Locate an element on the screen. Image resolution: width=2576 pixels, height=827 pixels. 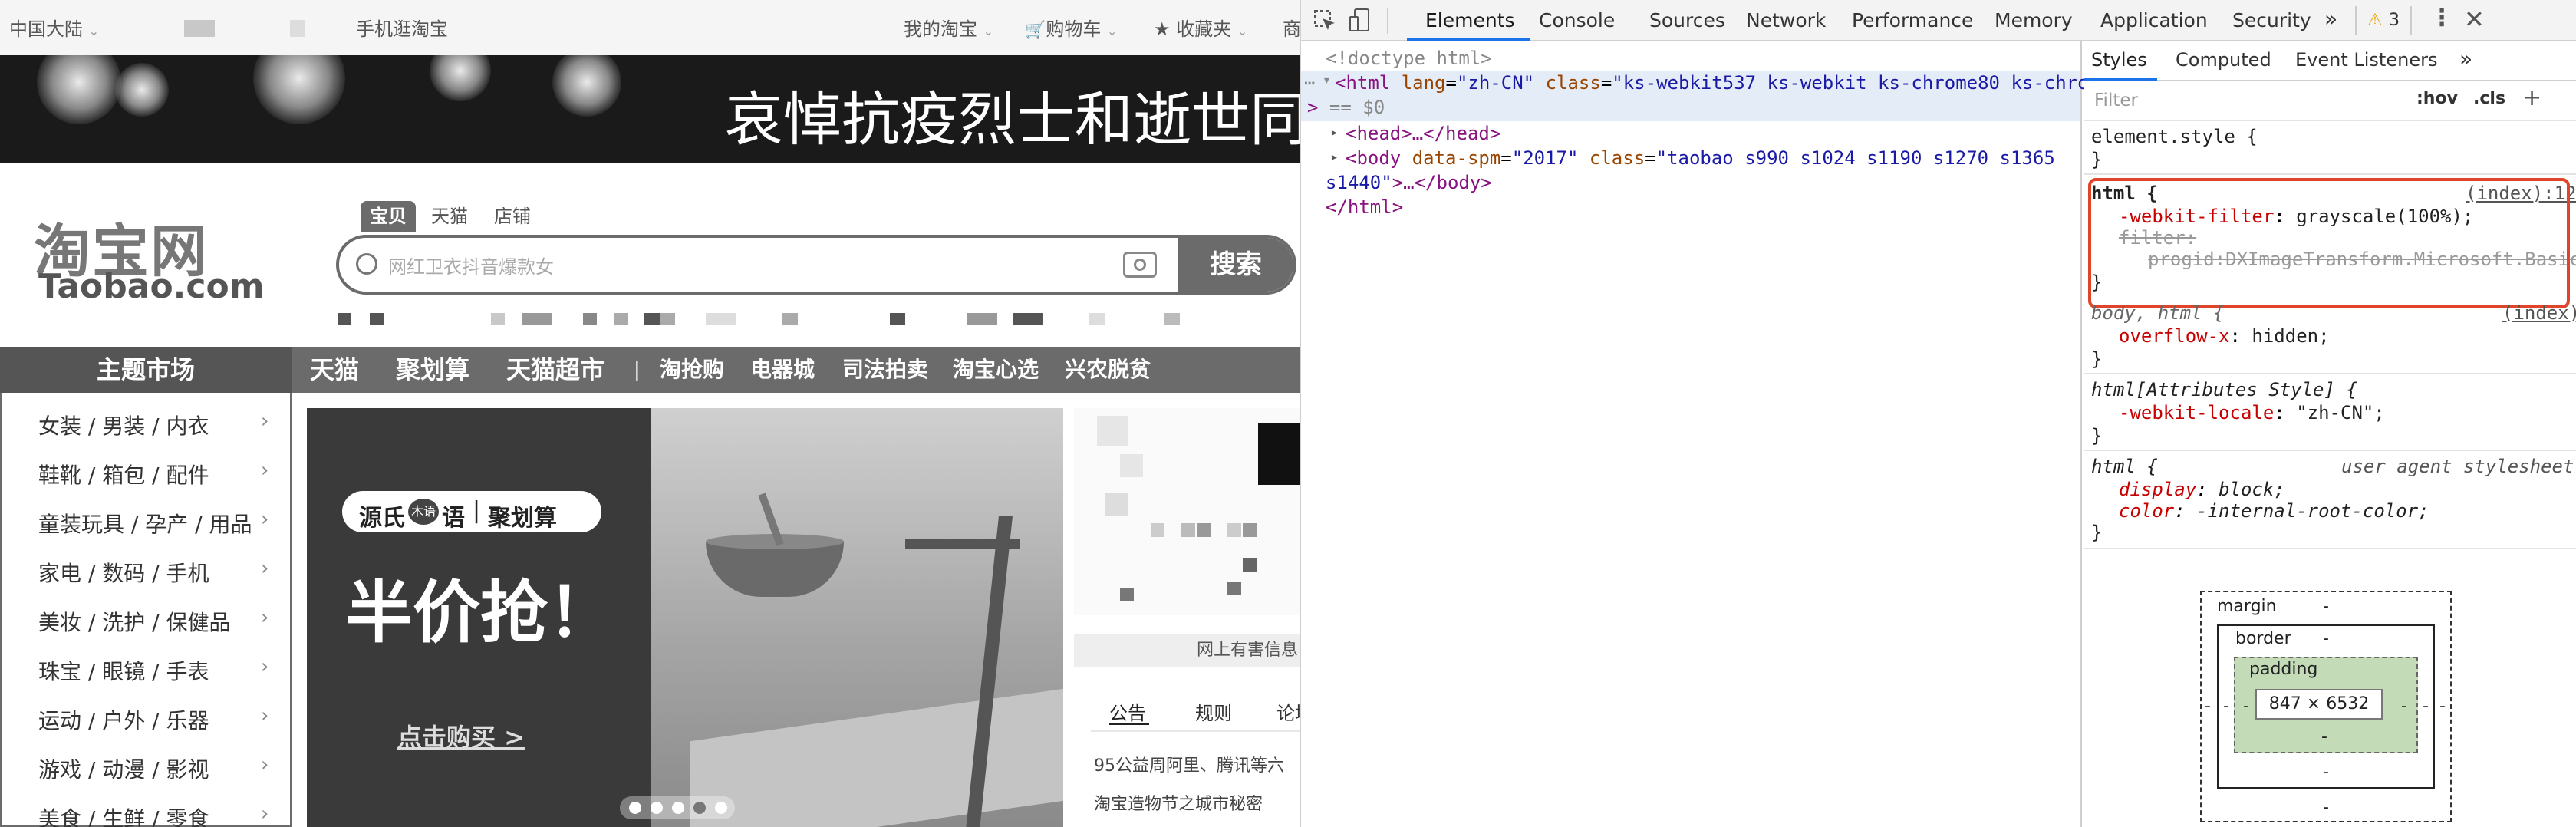
nav-tmall-supermarket: 天猫超市 is located at coordinates (555, 370).